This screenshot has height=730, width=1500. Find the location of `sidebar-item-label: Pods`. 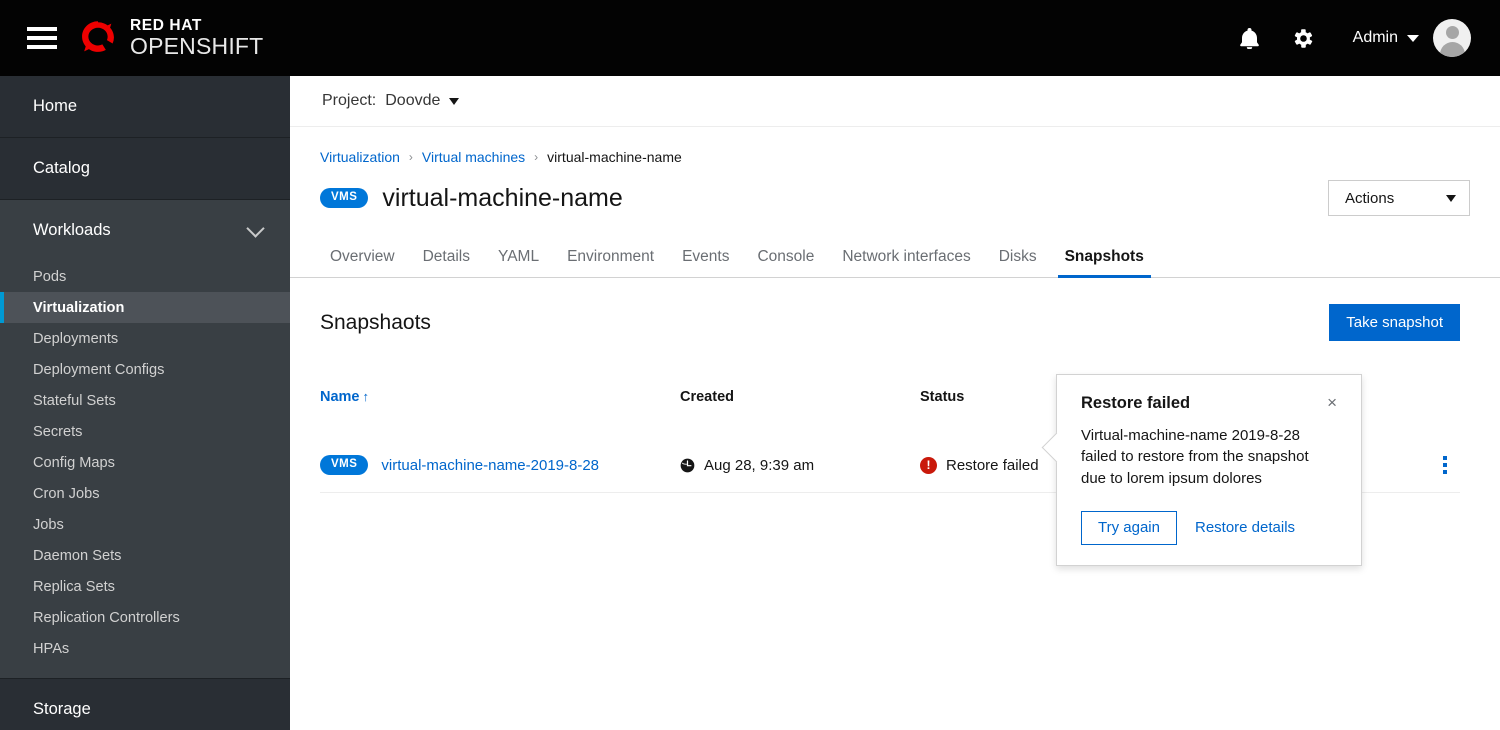

sidebar-item-label: Pods is located at coordinates (50, 276).